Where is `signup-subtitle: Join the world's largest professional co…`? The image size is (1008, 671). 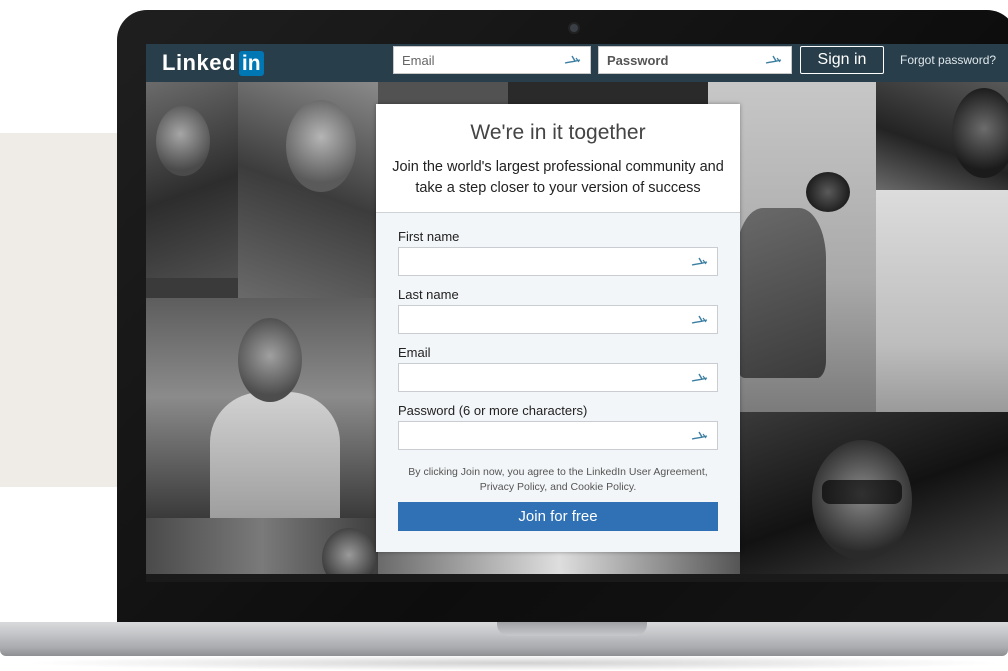 signup-subtitle: Join the world's largest professional co… is located at coordinates (558, 178).